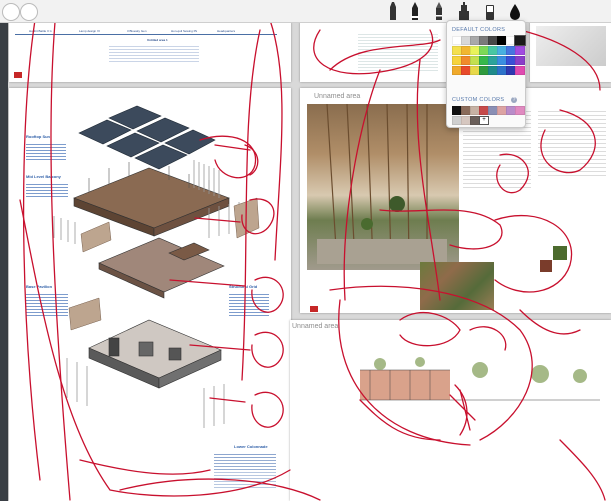 This screenshot has width=611, height=501. I want to click on interior-render-image, so click(383, 186).